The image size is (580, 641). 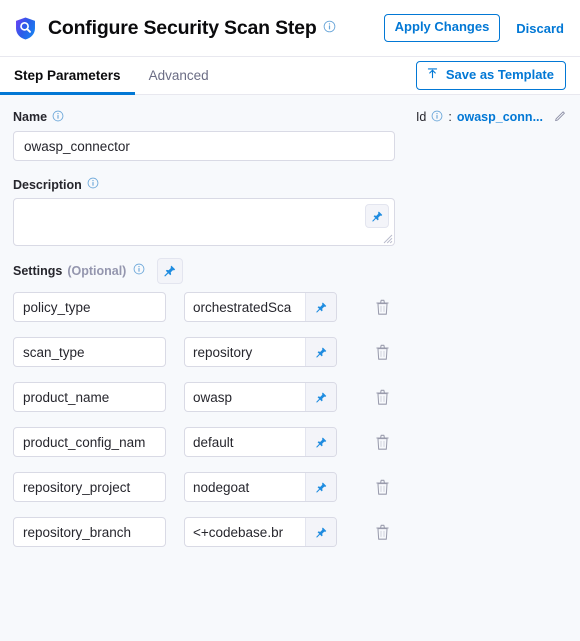 What do you see at coordinates (67, 76) in the screenshot?
I see `tab-step-parameters: Step Parameters` at bounding box center [67, 76].